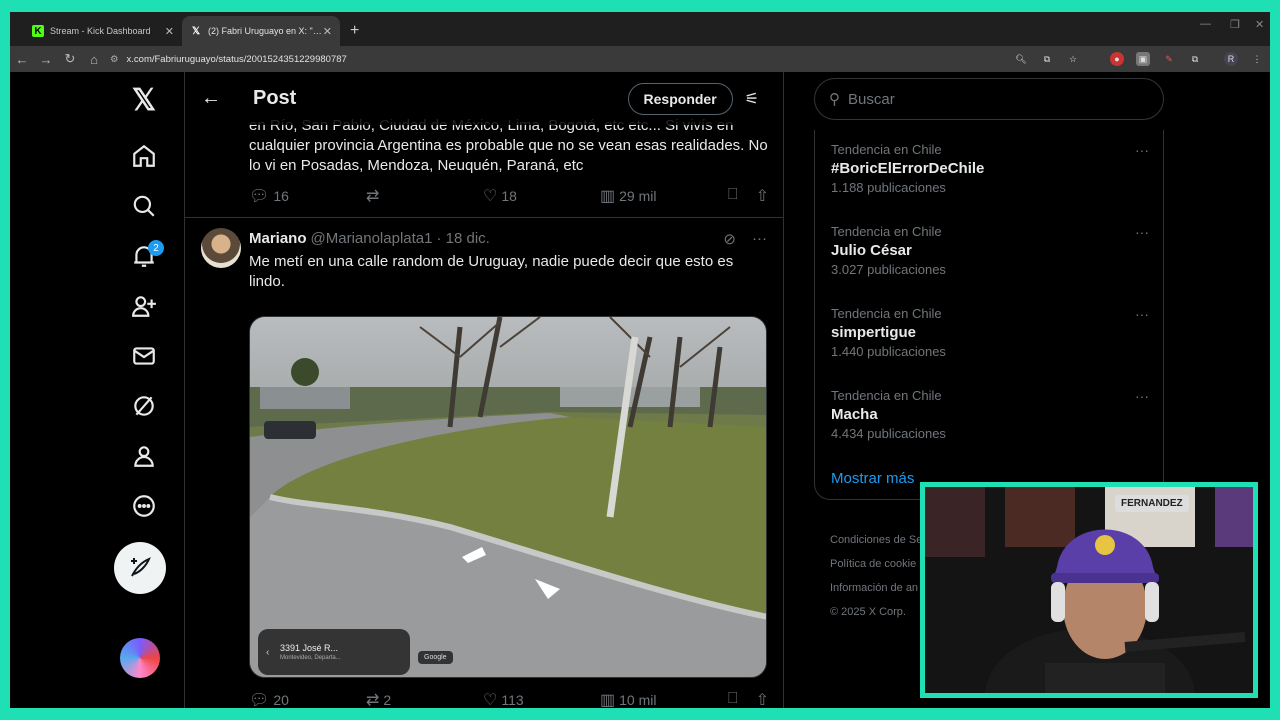 The width and height of the screenshot is (1280, 720). Describe the element at coordinates (871, 250) in the screenshot. I see `trend-name: Julio César` at that location.